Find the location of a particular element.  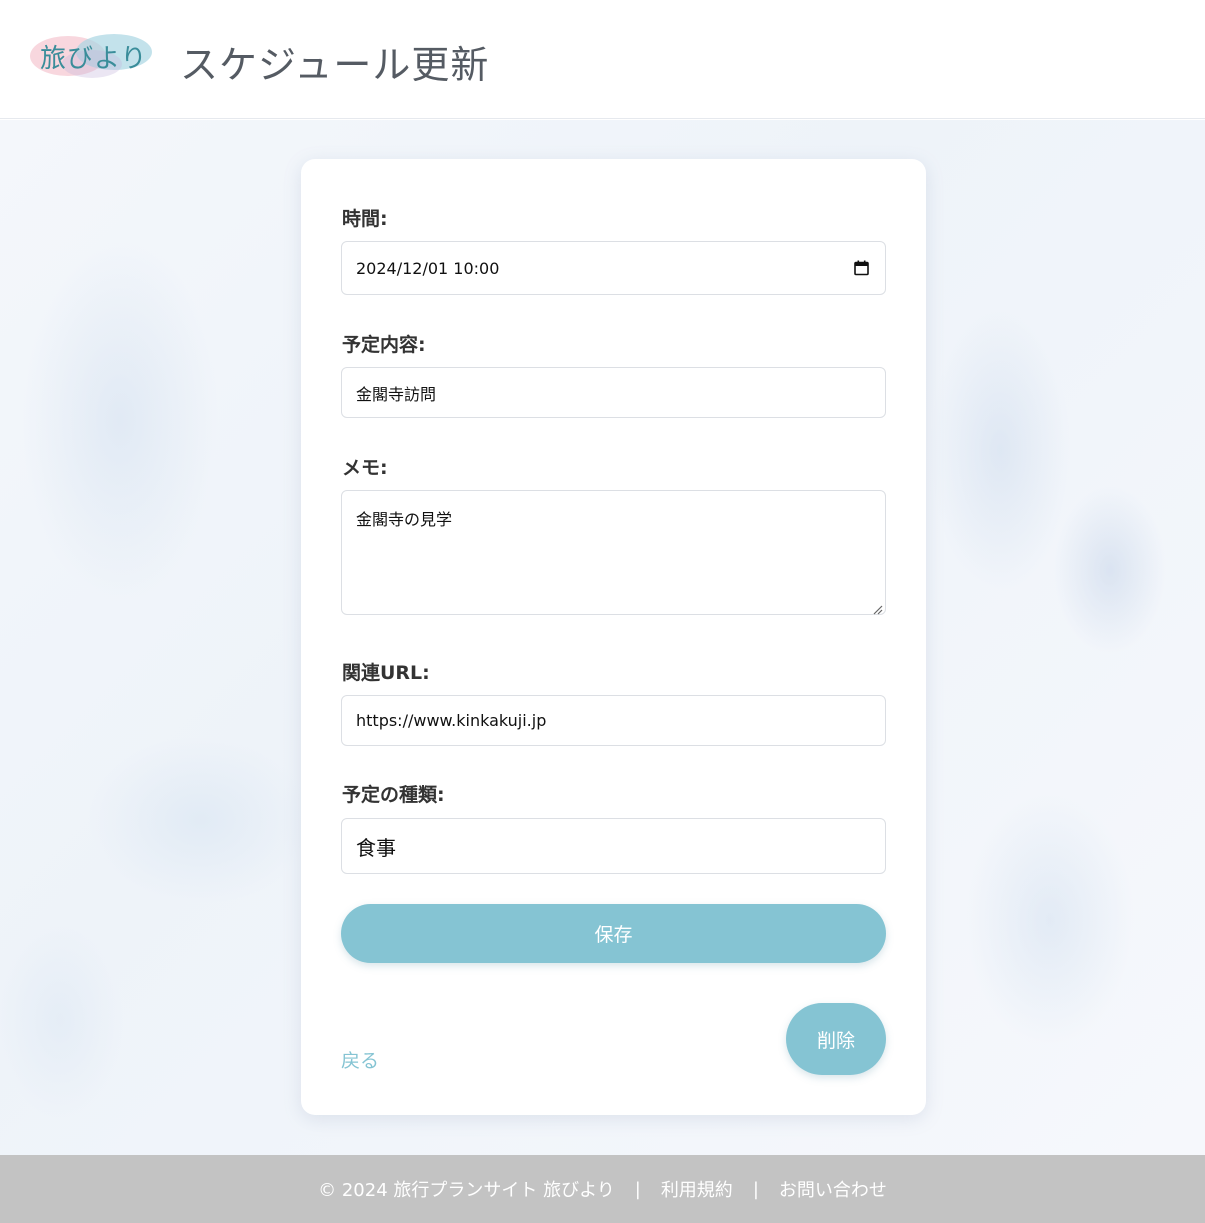

type-selected-value: 食事 is located at coordinates (376, 847).